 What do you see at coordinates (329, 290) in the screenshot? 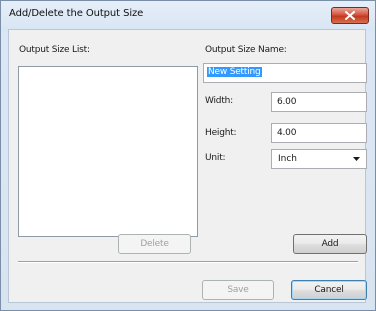
I see `cancel-button: Cancel` at bounding box center [329, 290].